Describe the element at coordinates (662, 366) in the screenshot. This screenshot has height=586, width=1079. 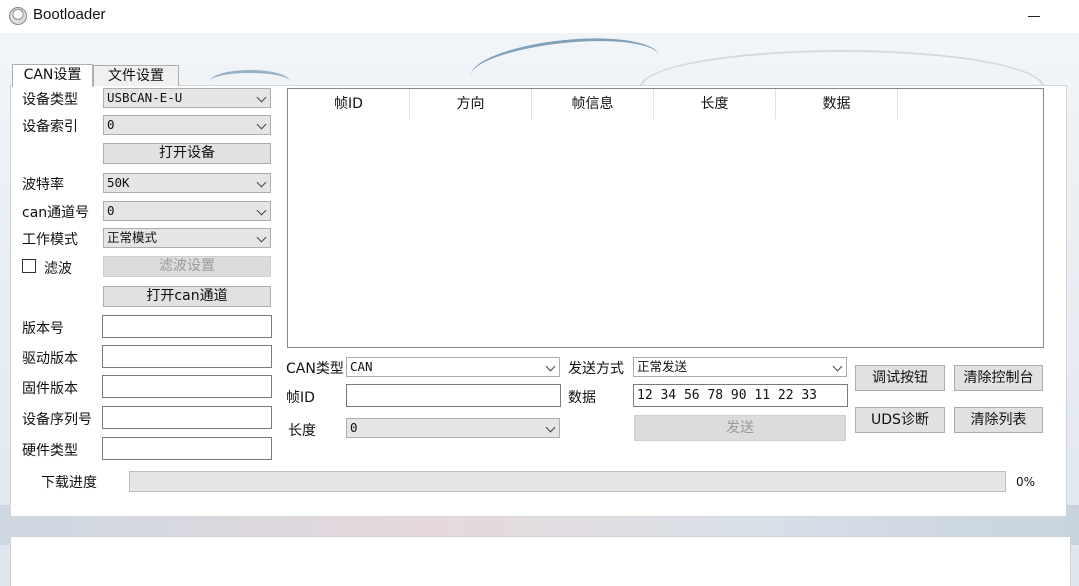
I see `send-mode-value: 正常发送` at that location.